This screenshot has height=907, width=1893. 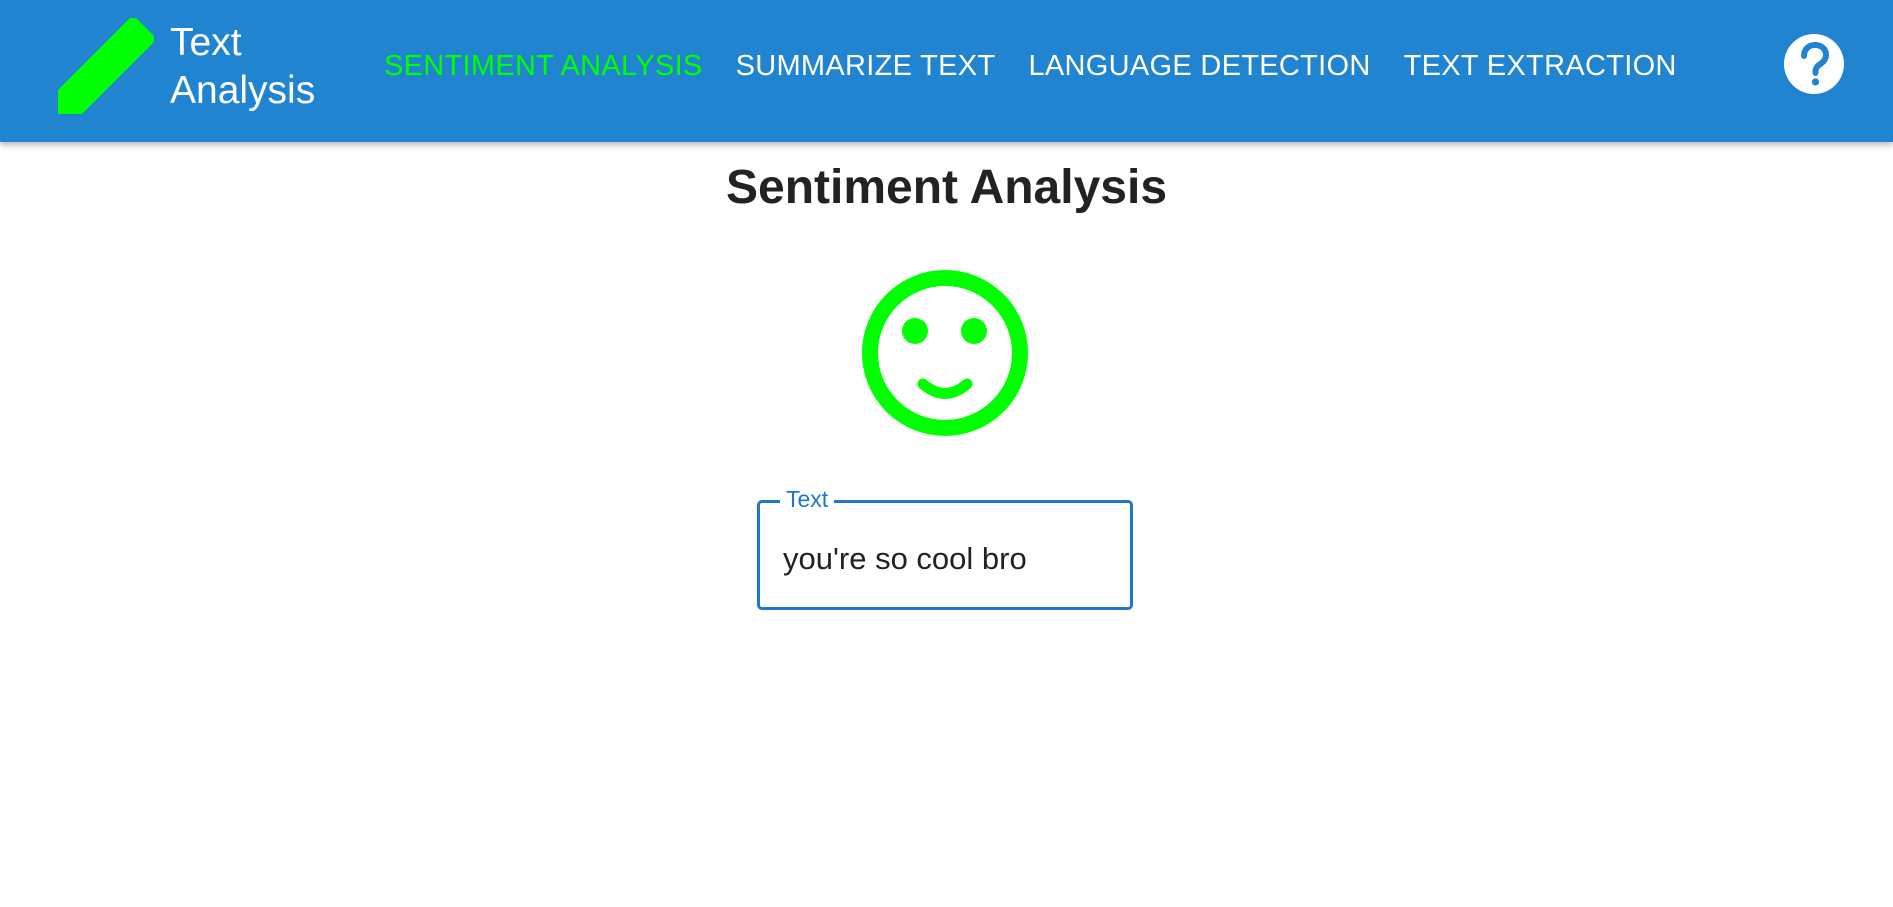 What do you see at coordinates (1540, 66) in the screenshot?
I see `nav-item-text-extraction: TEXT EXTRACTION` at bounding box center [1540, 66].